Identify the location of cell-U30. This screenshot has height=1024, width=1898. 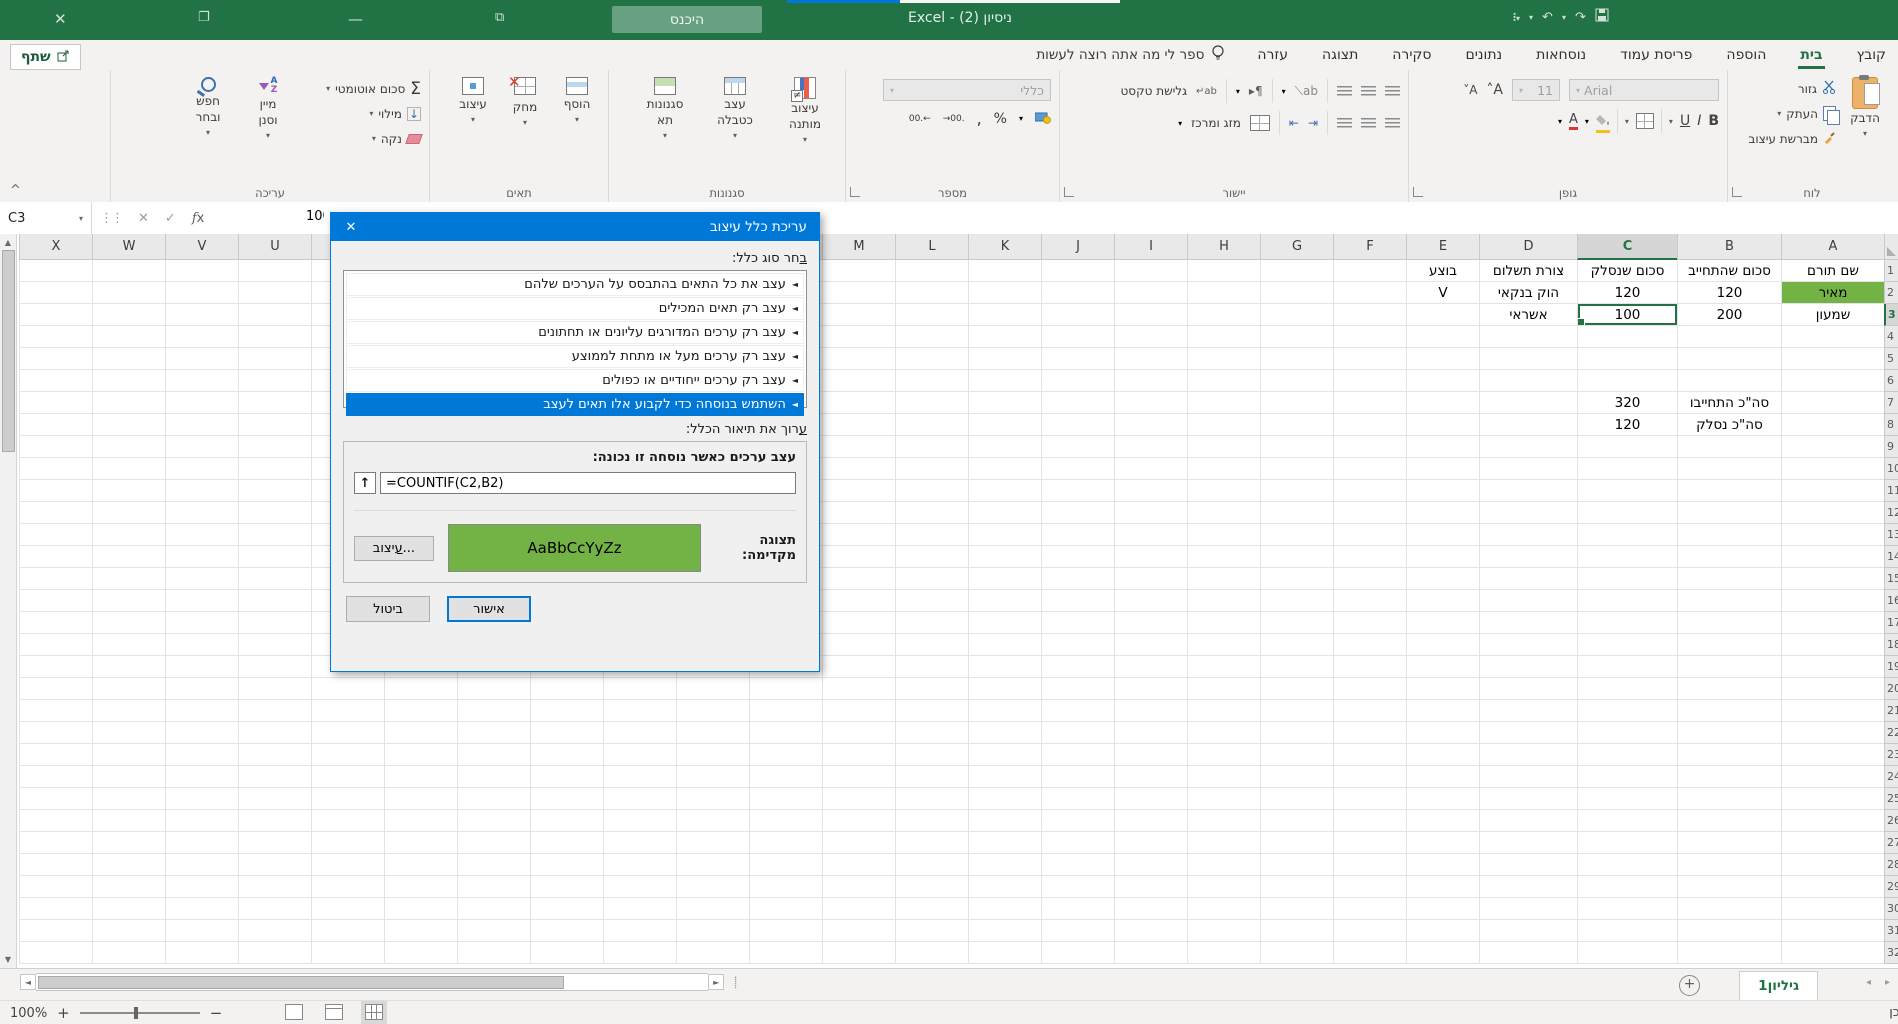
(274, 909).